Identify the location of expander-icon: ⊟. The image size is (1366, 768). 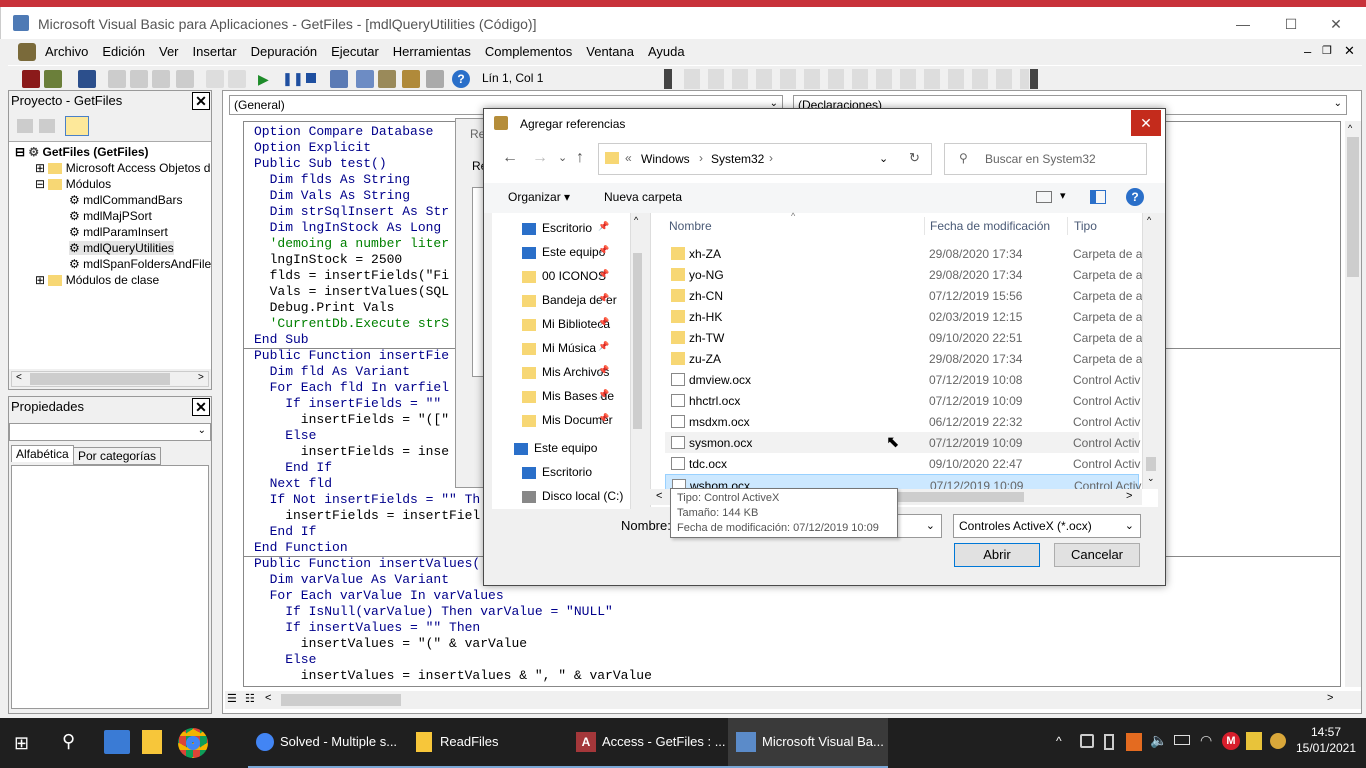
(20, 152).